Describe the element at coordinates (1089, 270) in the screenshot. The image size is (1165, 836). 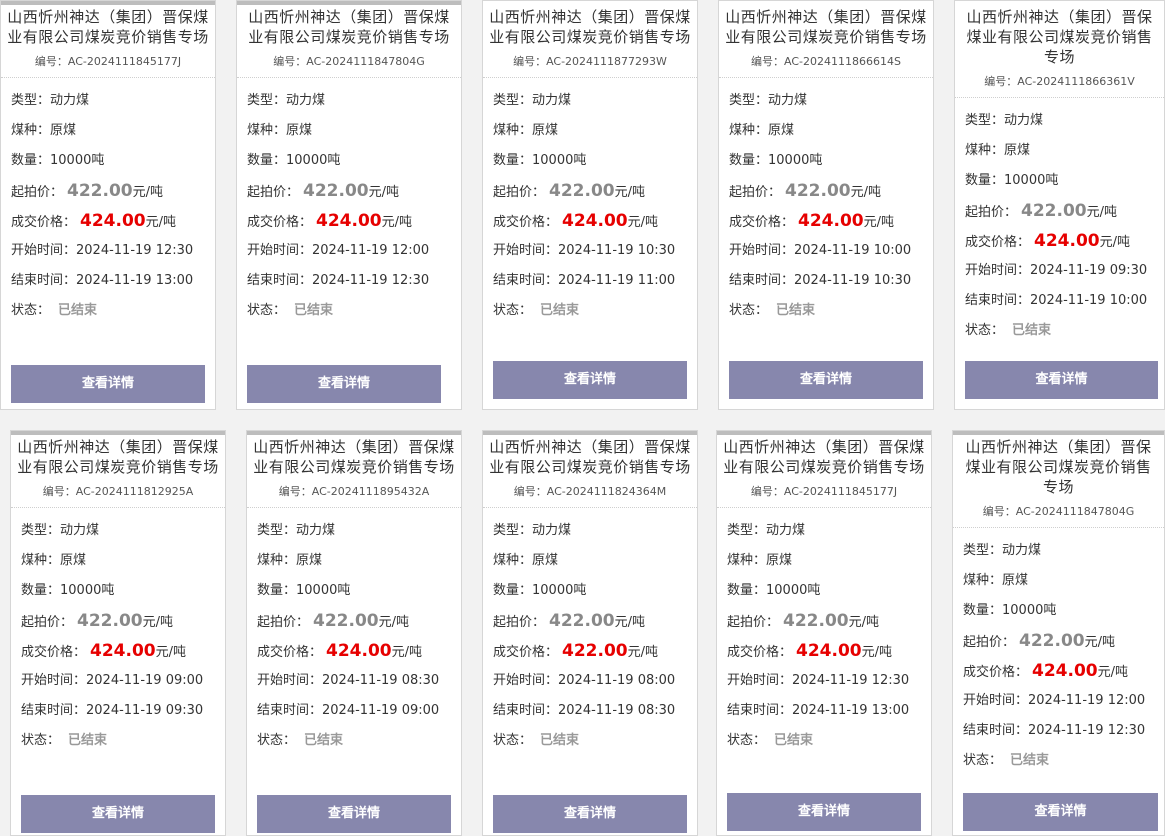
I see `begin-time-value: 2024-11-19 09:30` at that location.